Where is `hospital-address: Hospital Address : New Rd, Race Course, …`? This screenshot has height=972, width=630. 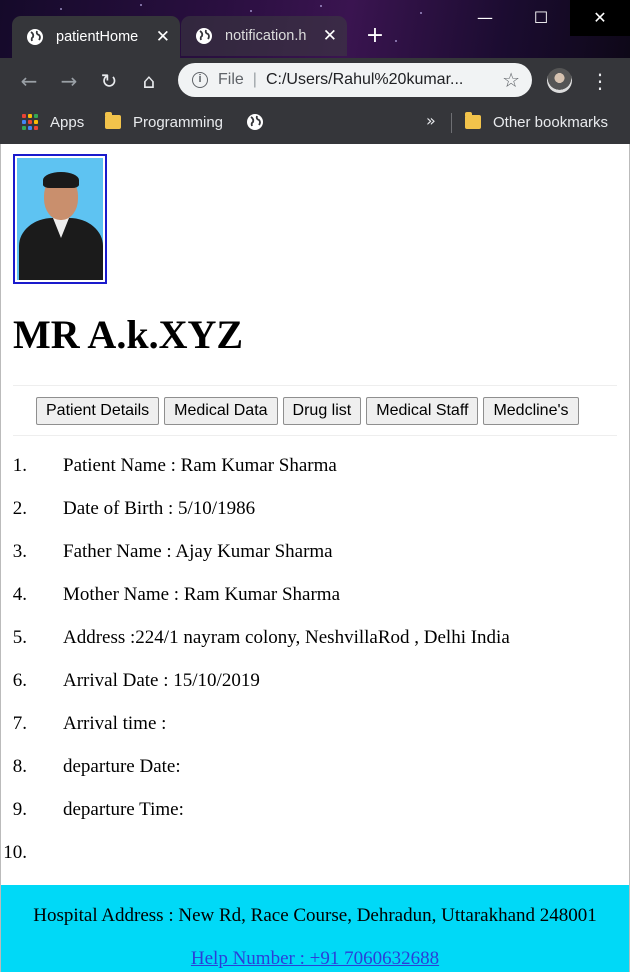
hospital-address: Hospital Address : New Rd, Race Course, … is located at coordinates (315, 915).